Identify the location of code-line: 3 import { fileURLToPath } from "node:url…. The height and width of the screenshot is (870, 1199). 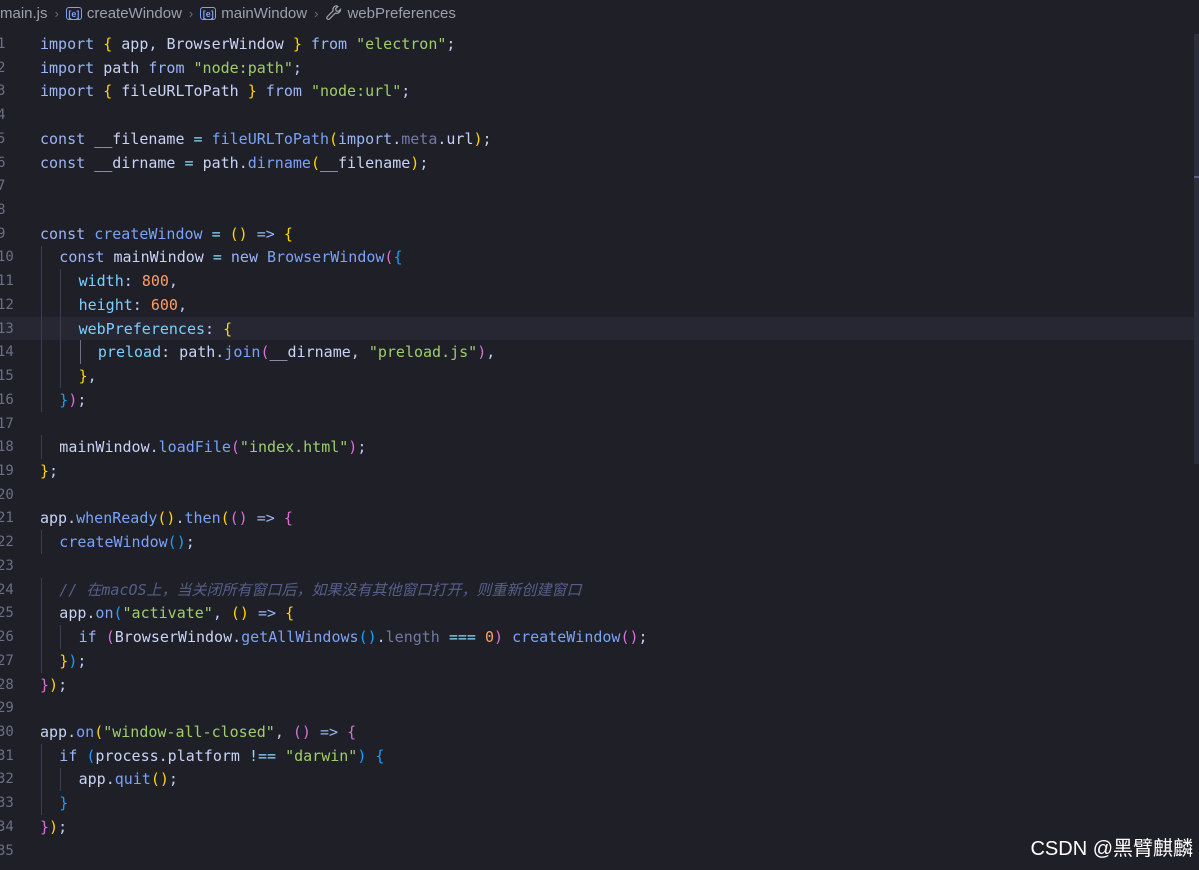
(597, 91).